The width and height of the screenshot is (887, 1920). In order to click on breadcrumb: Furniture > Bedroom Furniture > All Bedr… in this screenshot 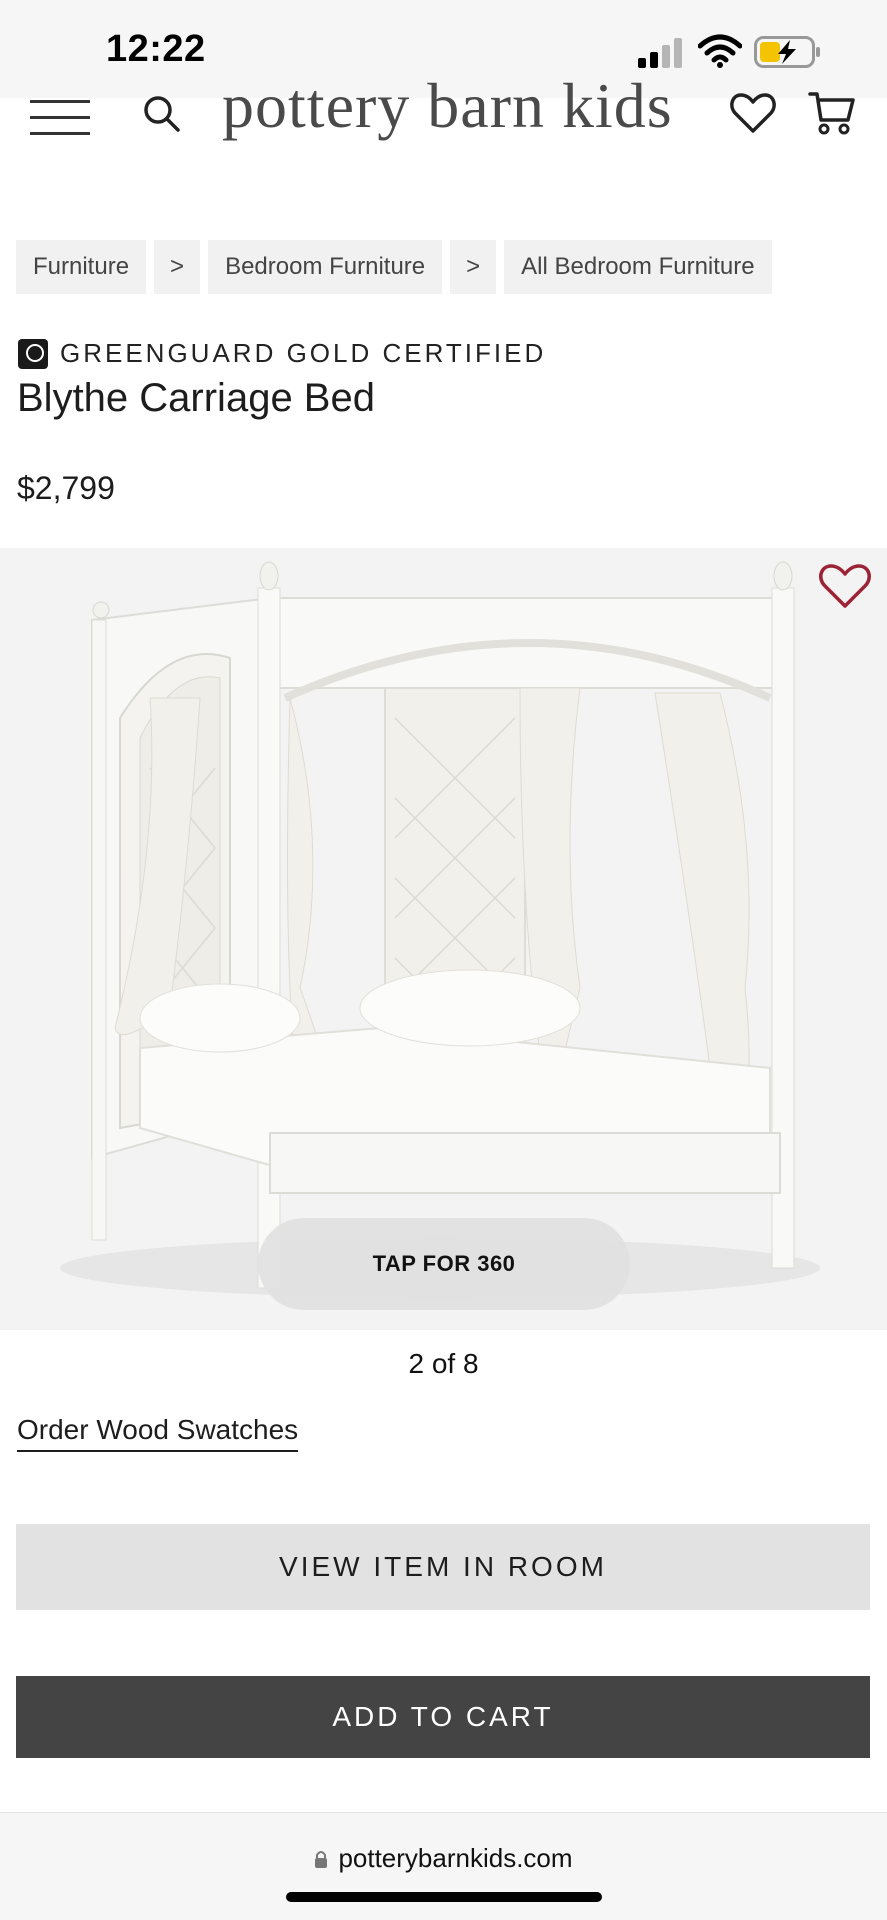, I will do `click(394, 267)`.